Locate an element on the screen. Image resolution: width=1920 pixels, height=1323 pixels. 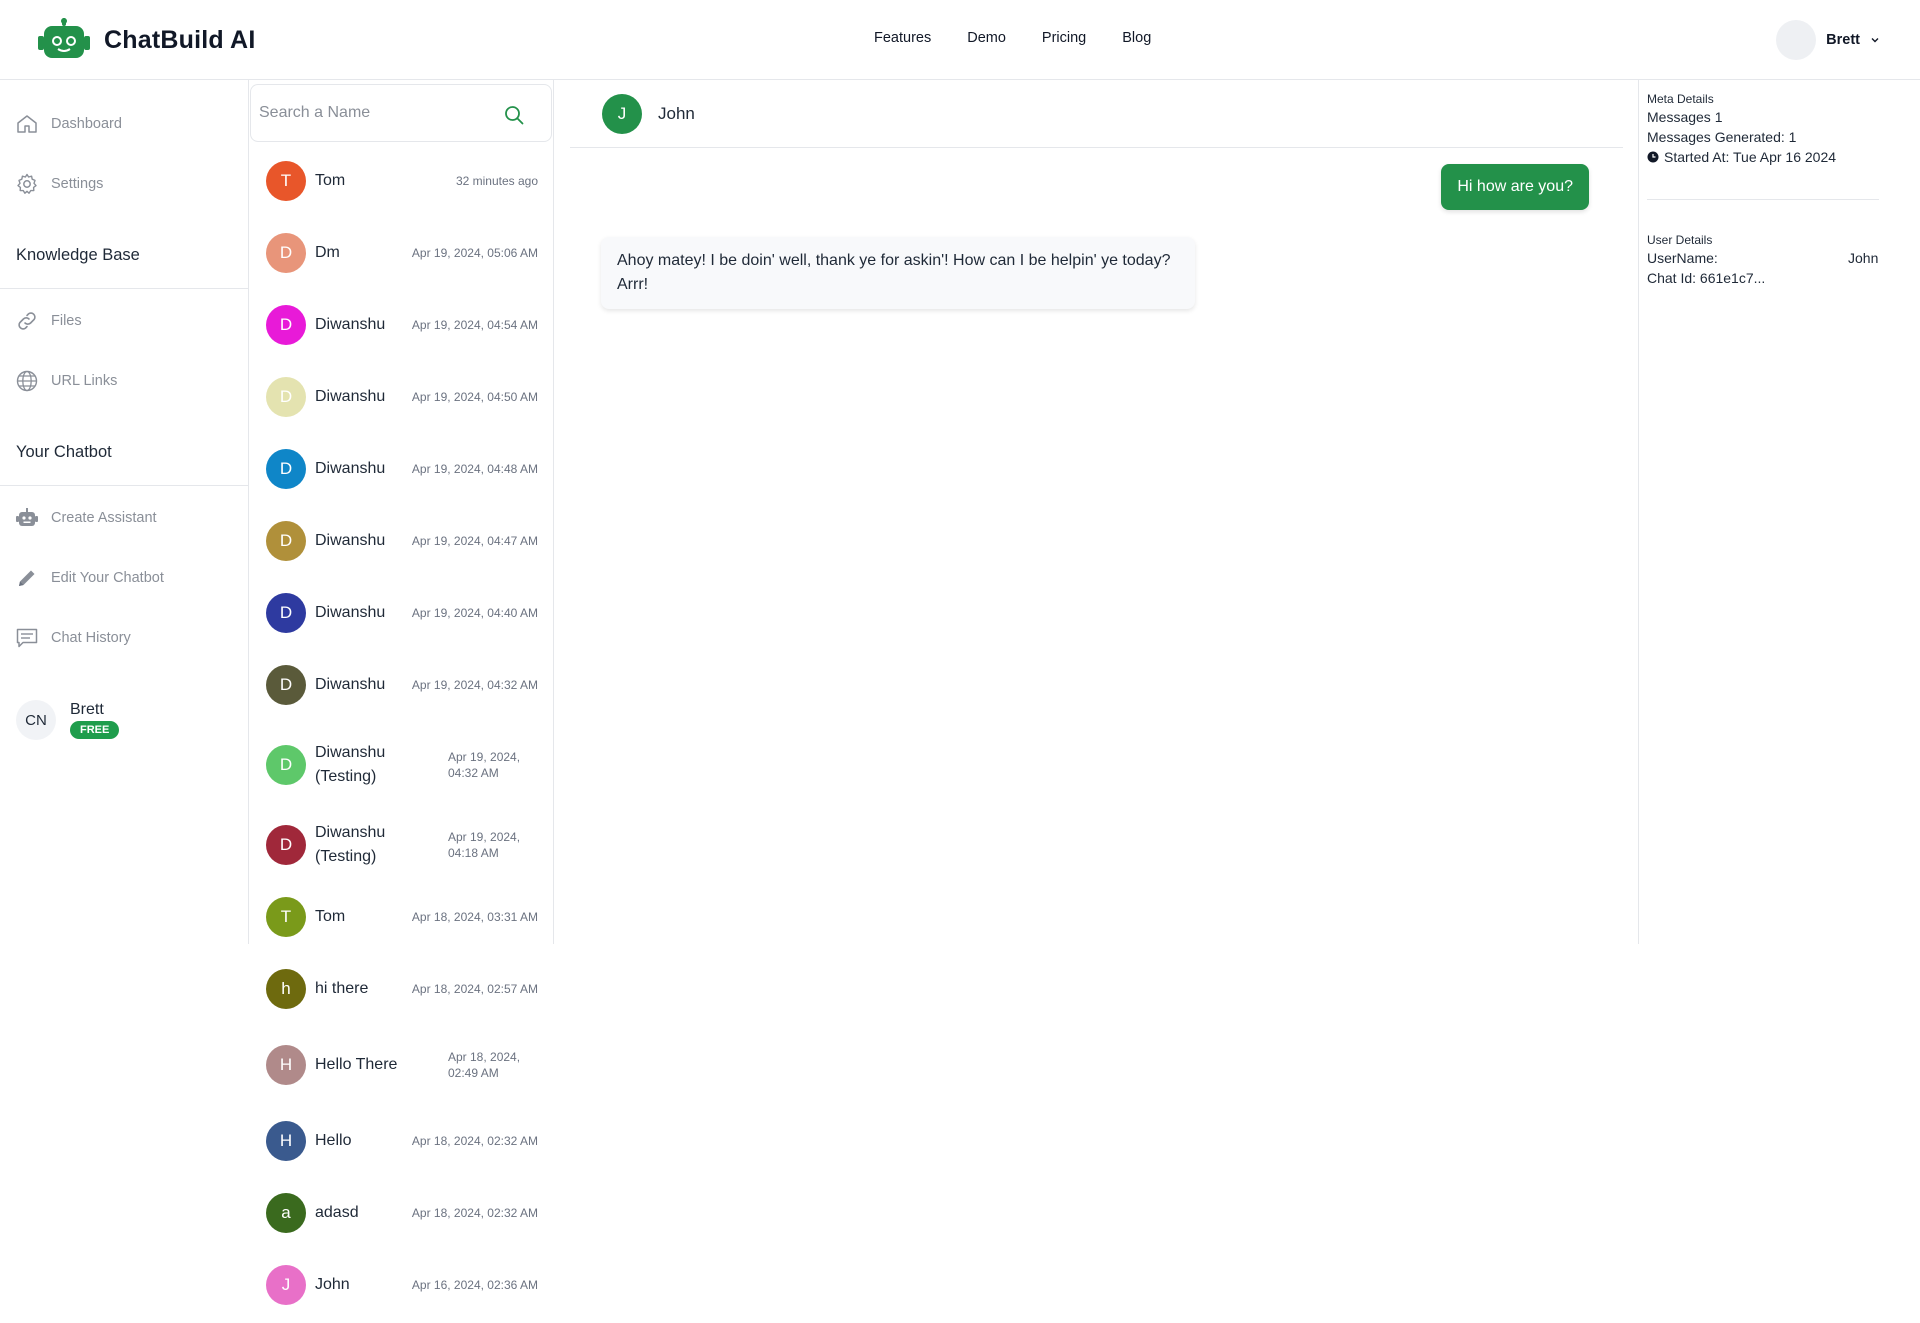
conversation-time: Apr 19, 2024, 04:40 AM is located at coordinates (474, 613).